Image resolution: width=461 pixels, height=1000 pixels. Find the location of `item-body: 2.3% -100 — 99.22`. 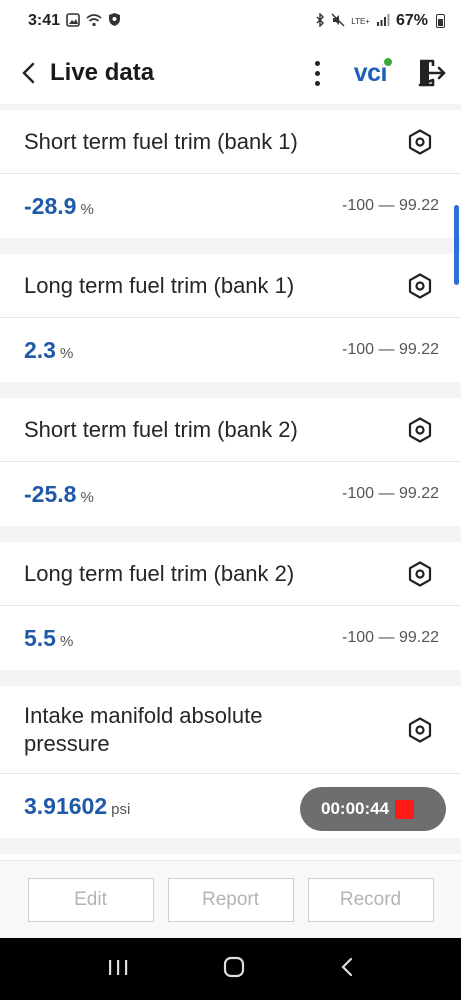

item-body: 2.3% -100 — 99.22 is located at coordinates (230, 350).